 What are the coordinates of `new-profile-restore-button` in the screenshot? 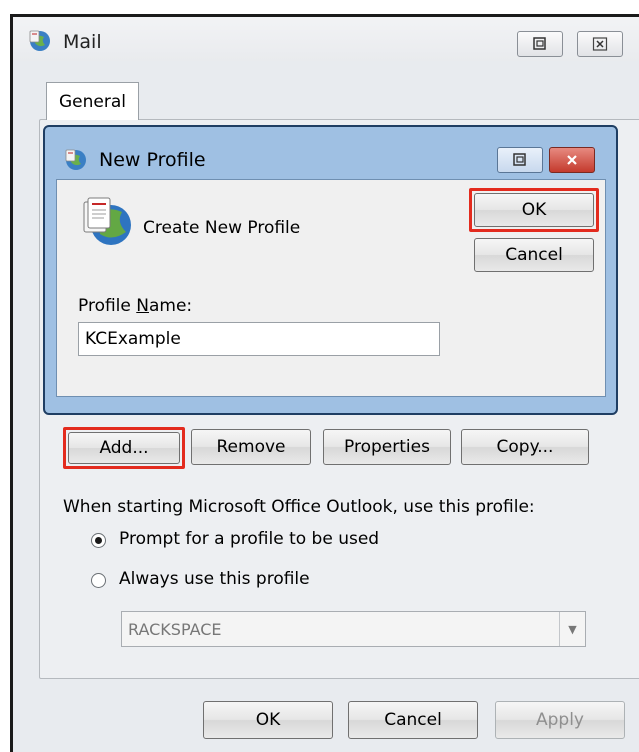 It's located at (520, 160).